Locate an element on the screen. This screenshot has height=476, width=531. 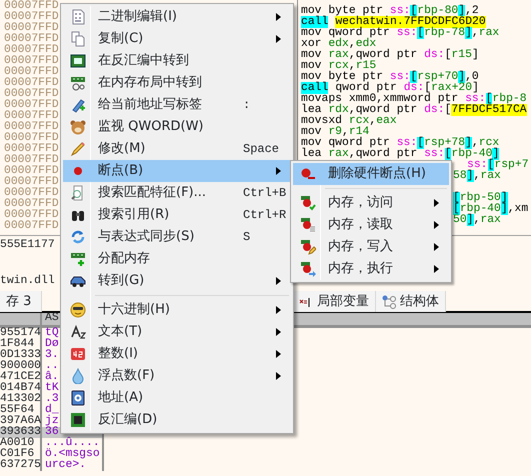
sync-icon is located at coordinates (78, 237).